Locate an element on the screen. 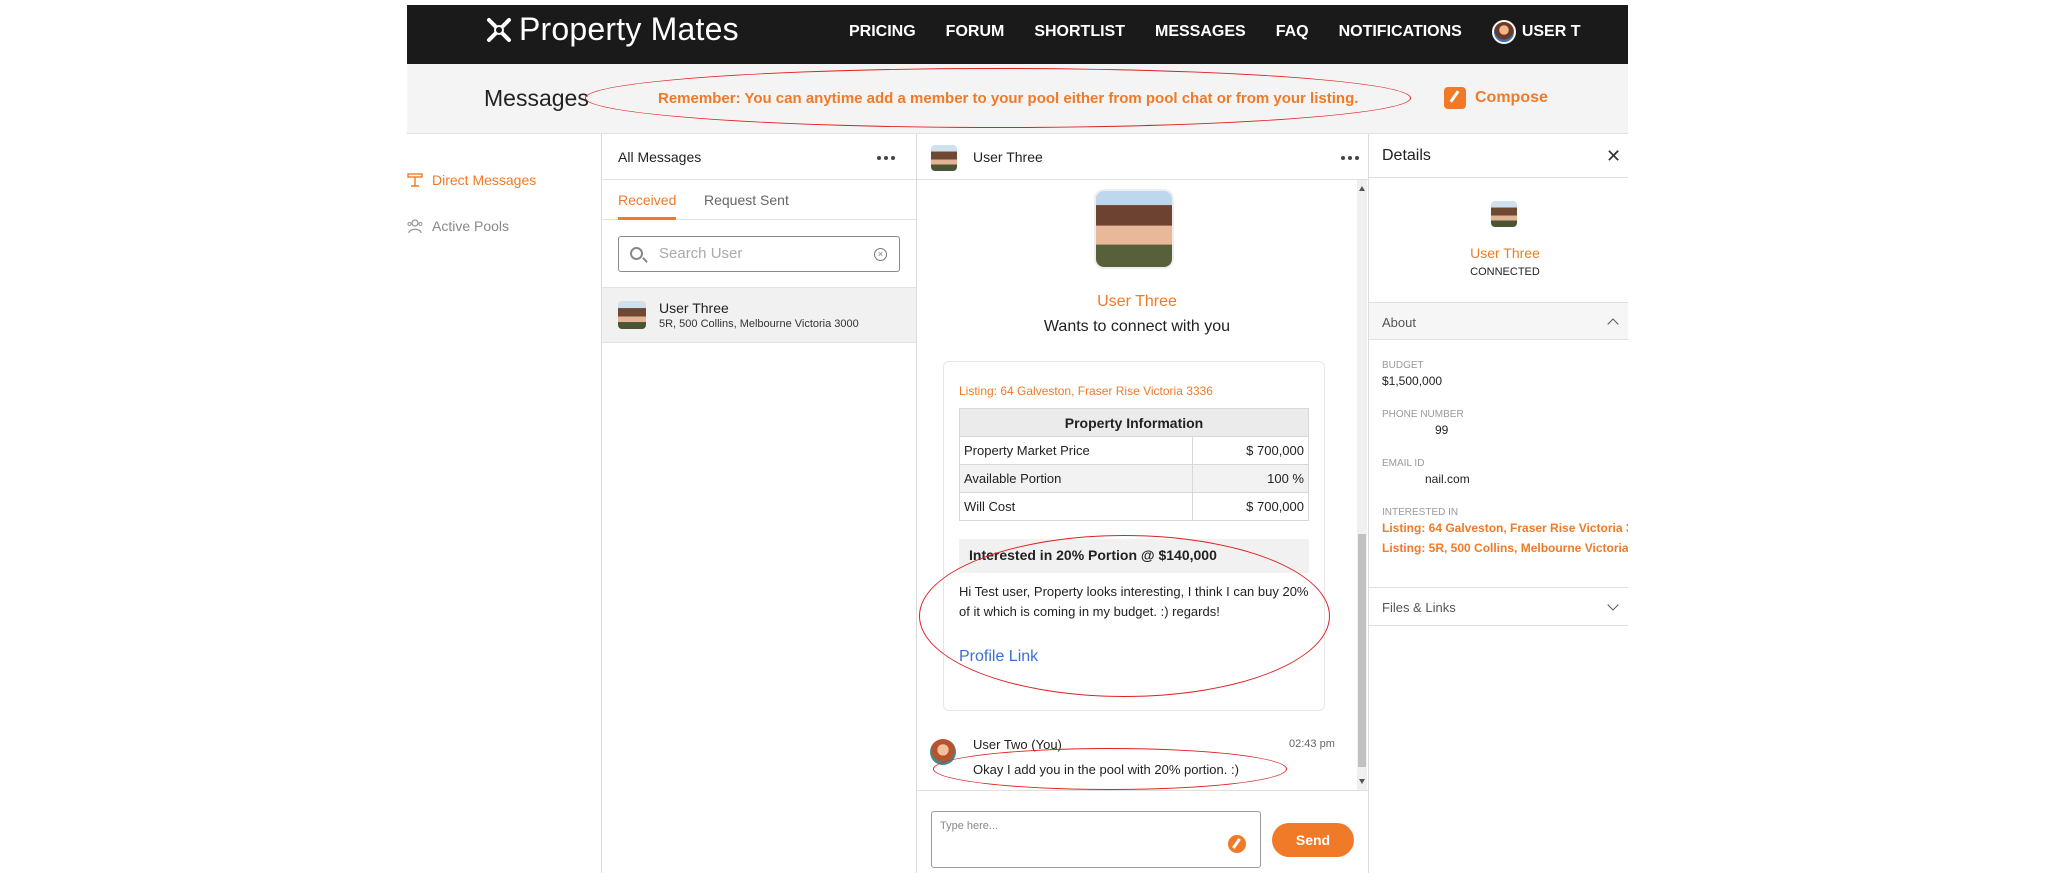 The width and height of the screenshot is (2048, 873). search-input is located at coordinates (759, 253).